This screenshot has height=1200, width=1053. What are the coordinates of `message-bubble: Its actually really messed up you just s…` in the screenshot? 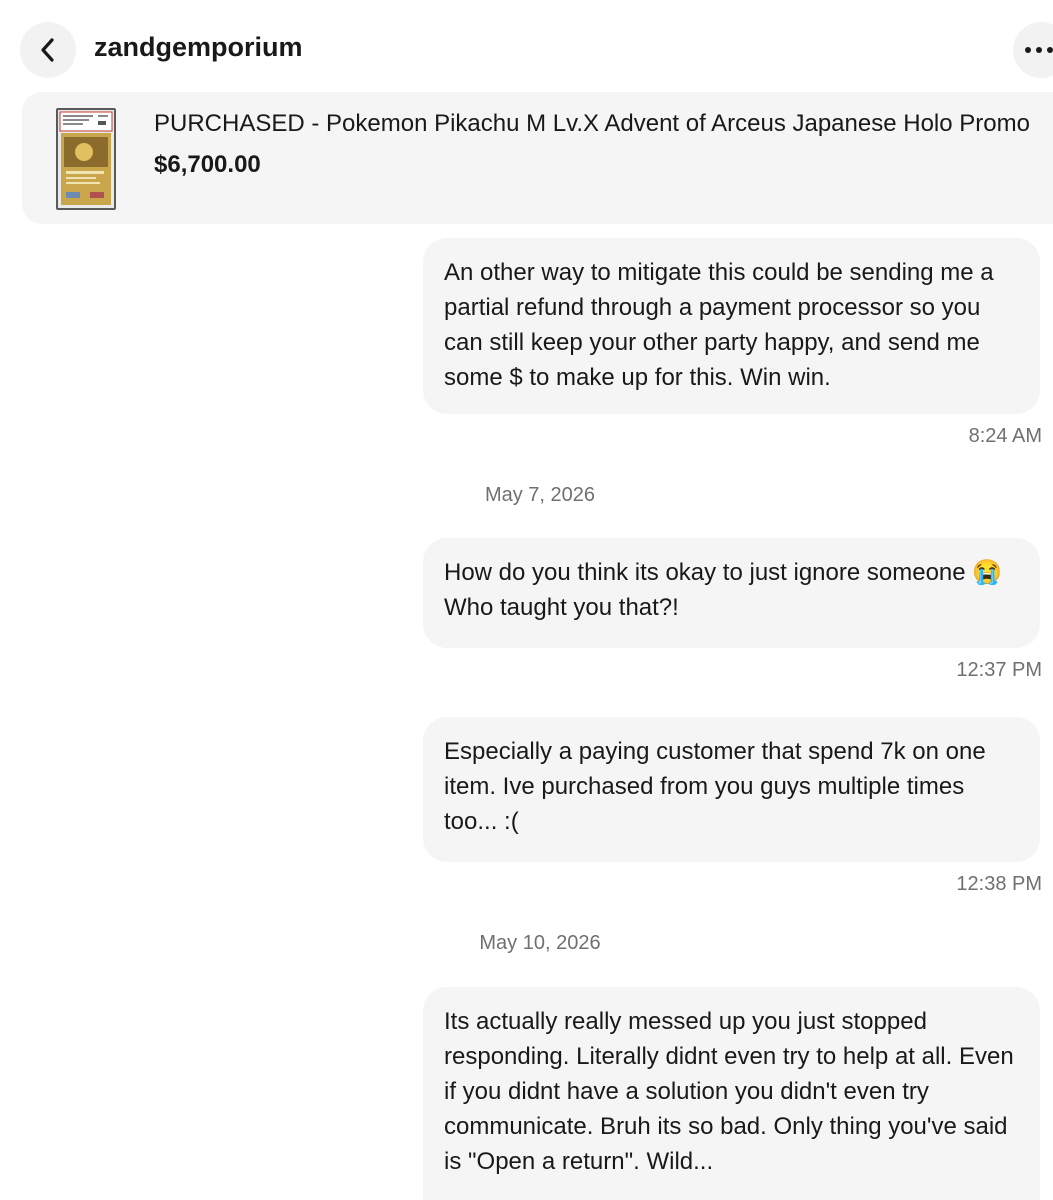 It's located at (731, 1093).